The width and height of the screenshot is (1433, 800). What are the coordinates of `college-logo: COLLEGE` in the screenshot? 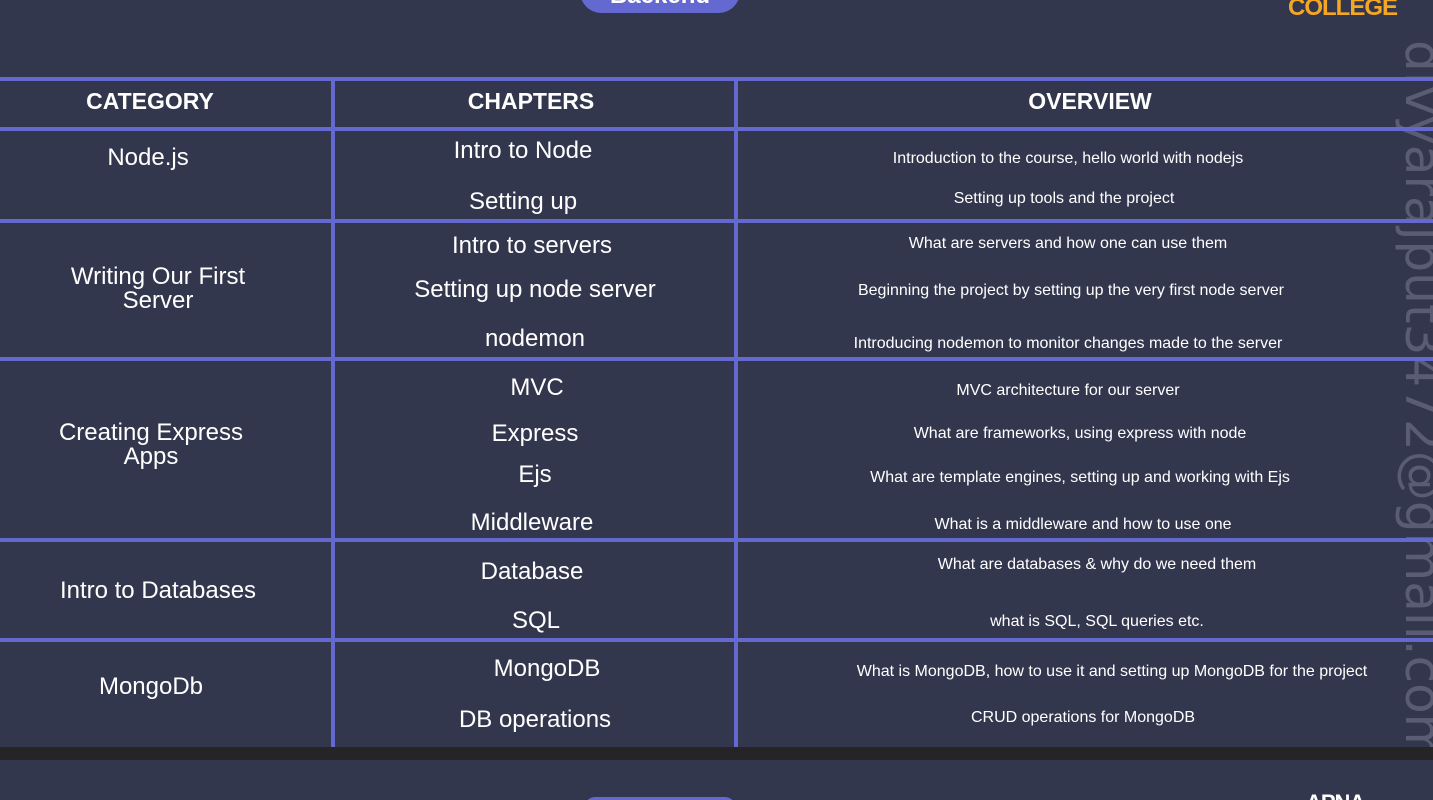 It's located at (1343, 10).